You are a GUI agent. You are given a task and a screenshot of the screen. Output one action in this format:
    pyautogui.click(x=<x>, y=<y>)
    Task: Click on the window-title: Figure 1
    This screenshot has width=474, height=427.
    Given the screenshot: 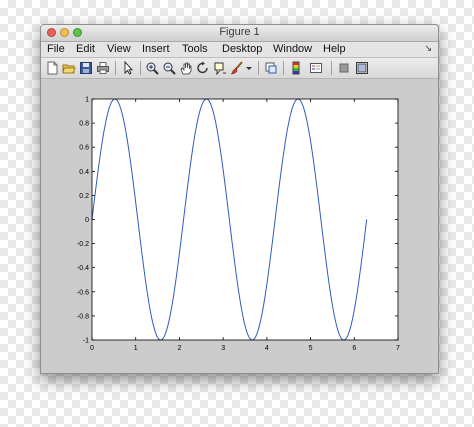 What is the action you would take?
    pyautogui.click(x=239, y=32)
    